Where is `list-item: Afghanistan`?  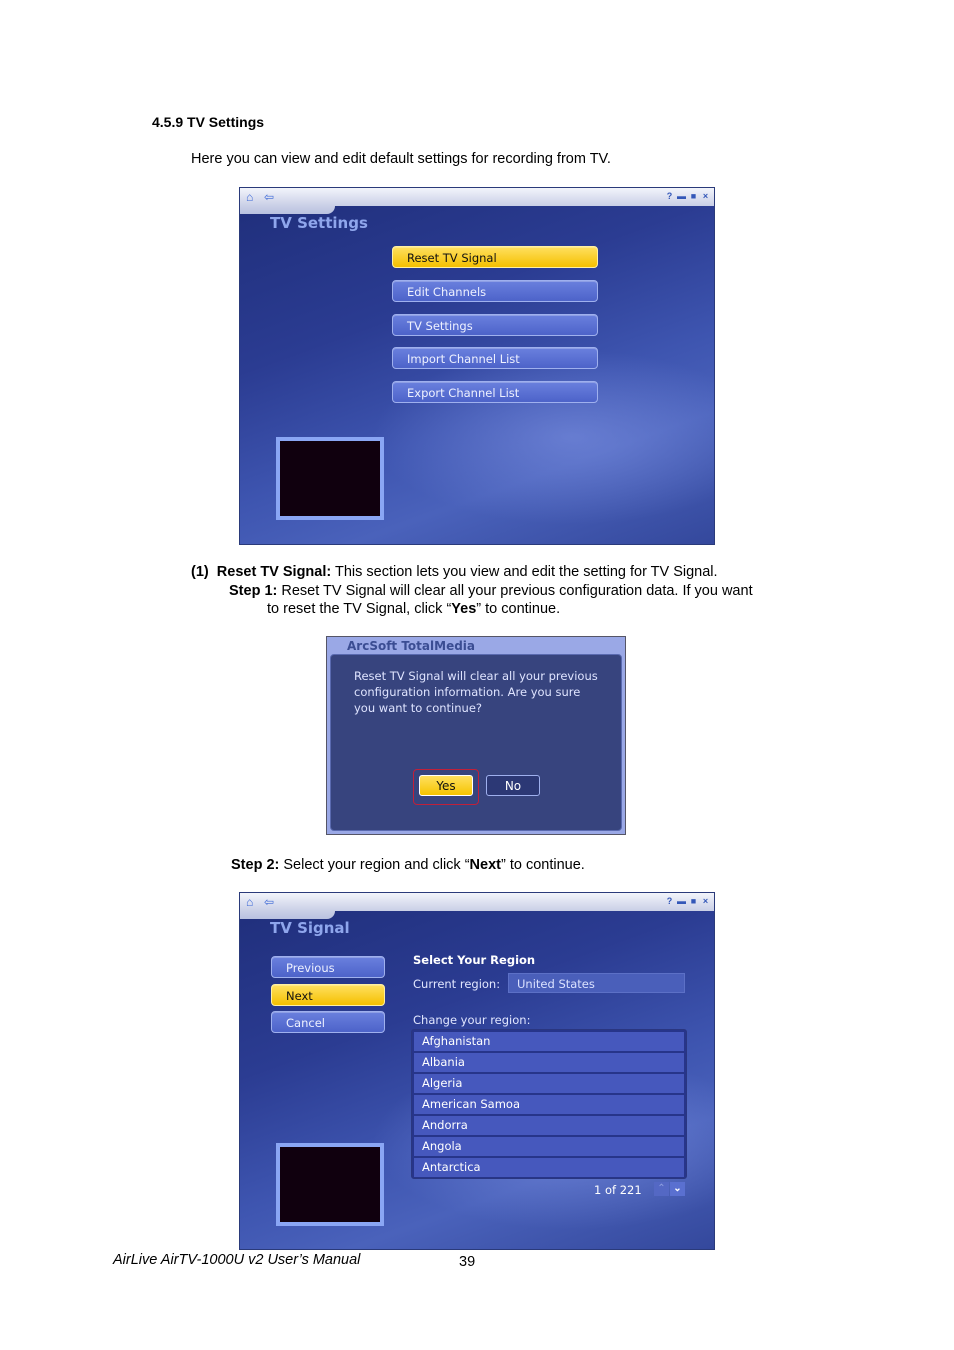 list-item: Afghanistan is located at coordinates (549, 1041).